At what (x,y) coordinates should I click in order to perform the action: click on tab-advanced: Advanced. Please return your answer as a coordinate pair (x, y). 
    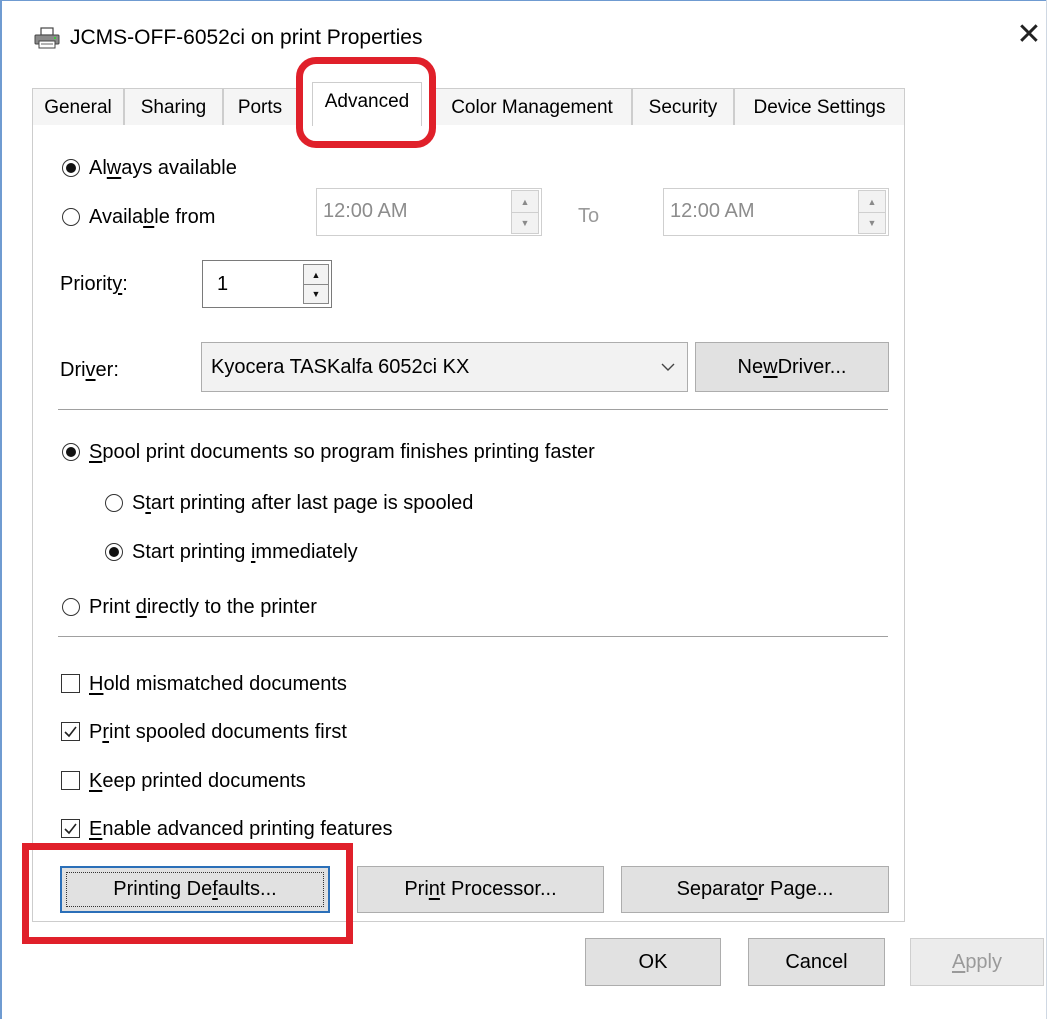
    Looking at the image, I should click on (367, 104).